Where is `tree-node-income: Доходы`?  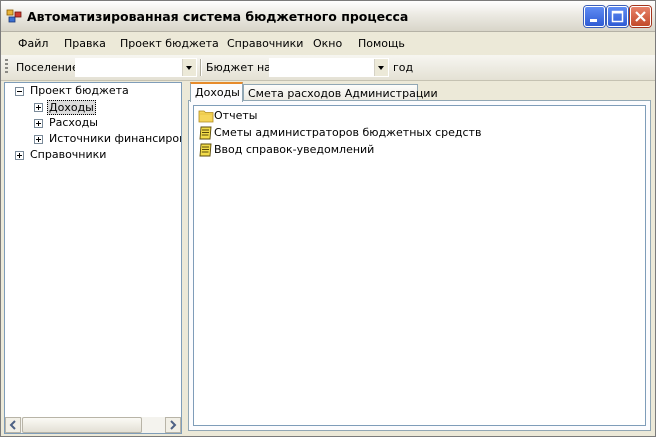
tree-node-income: Доходы is located at coordinates (93, 107).